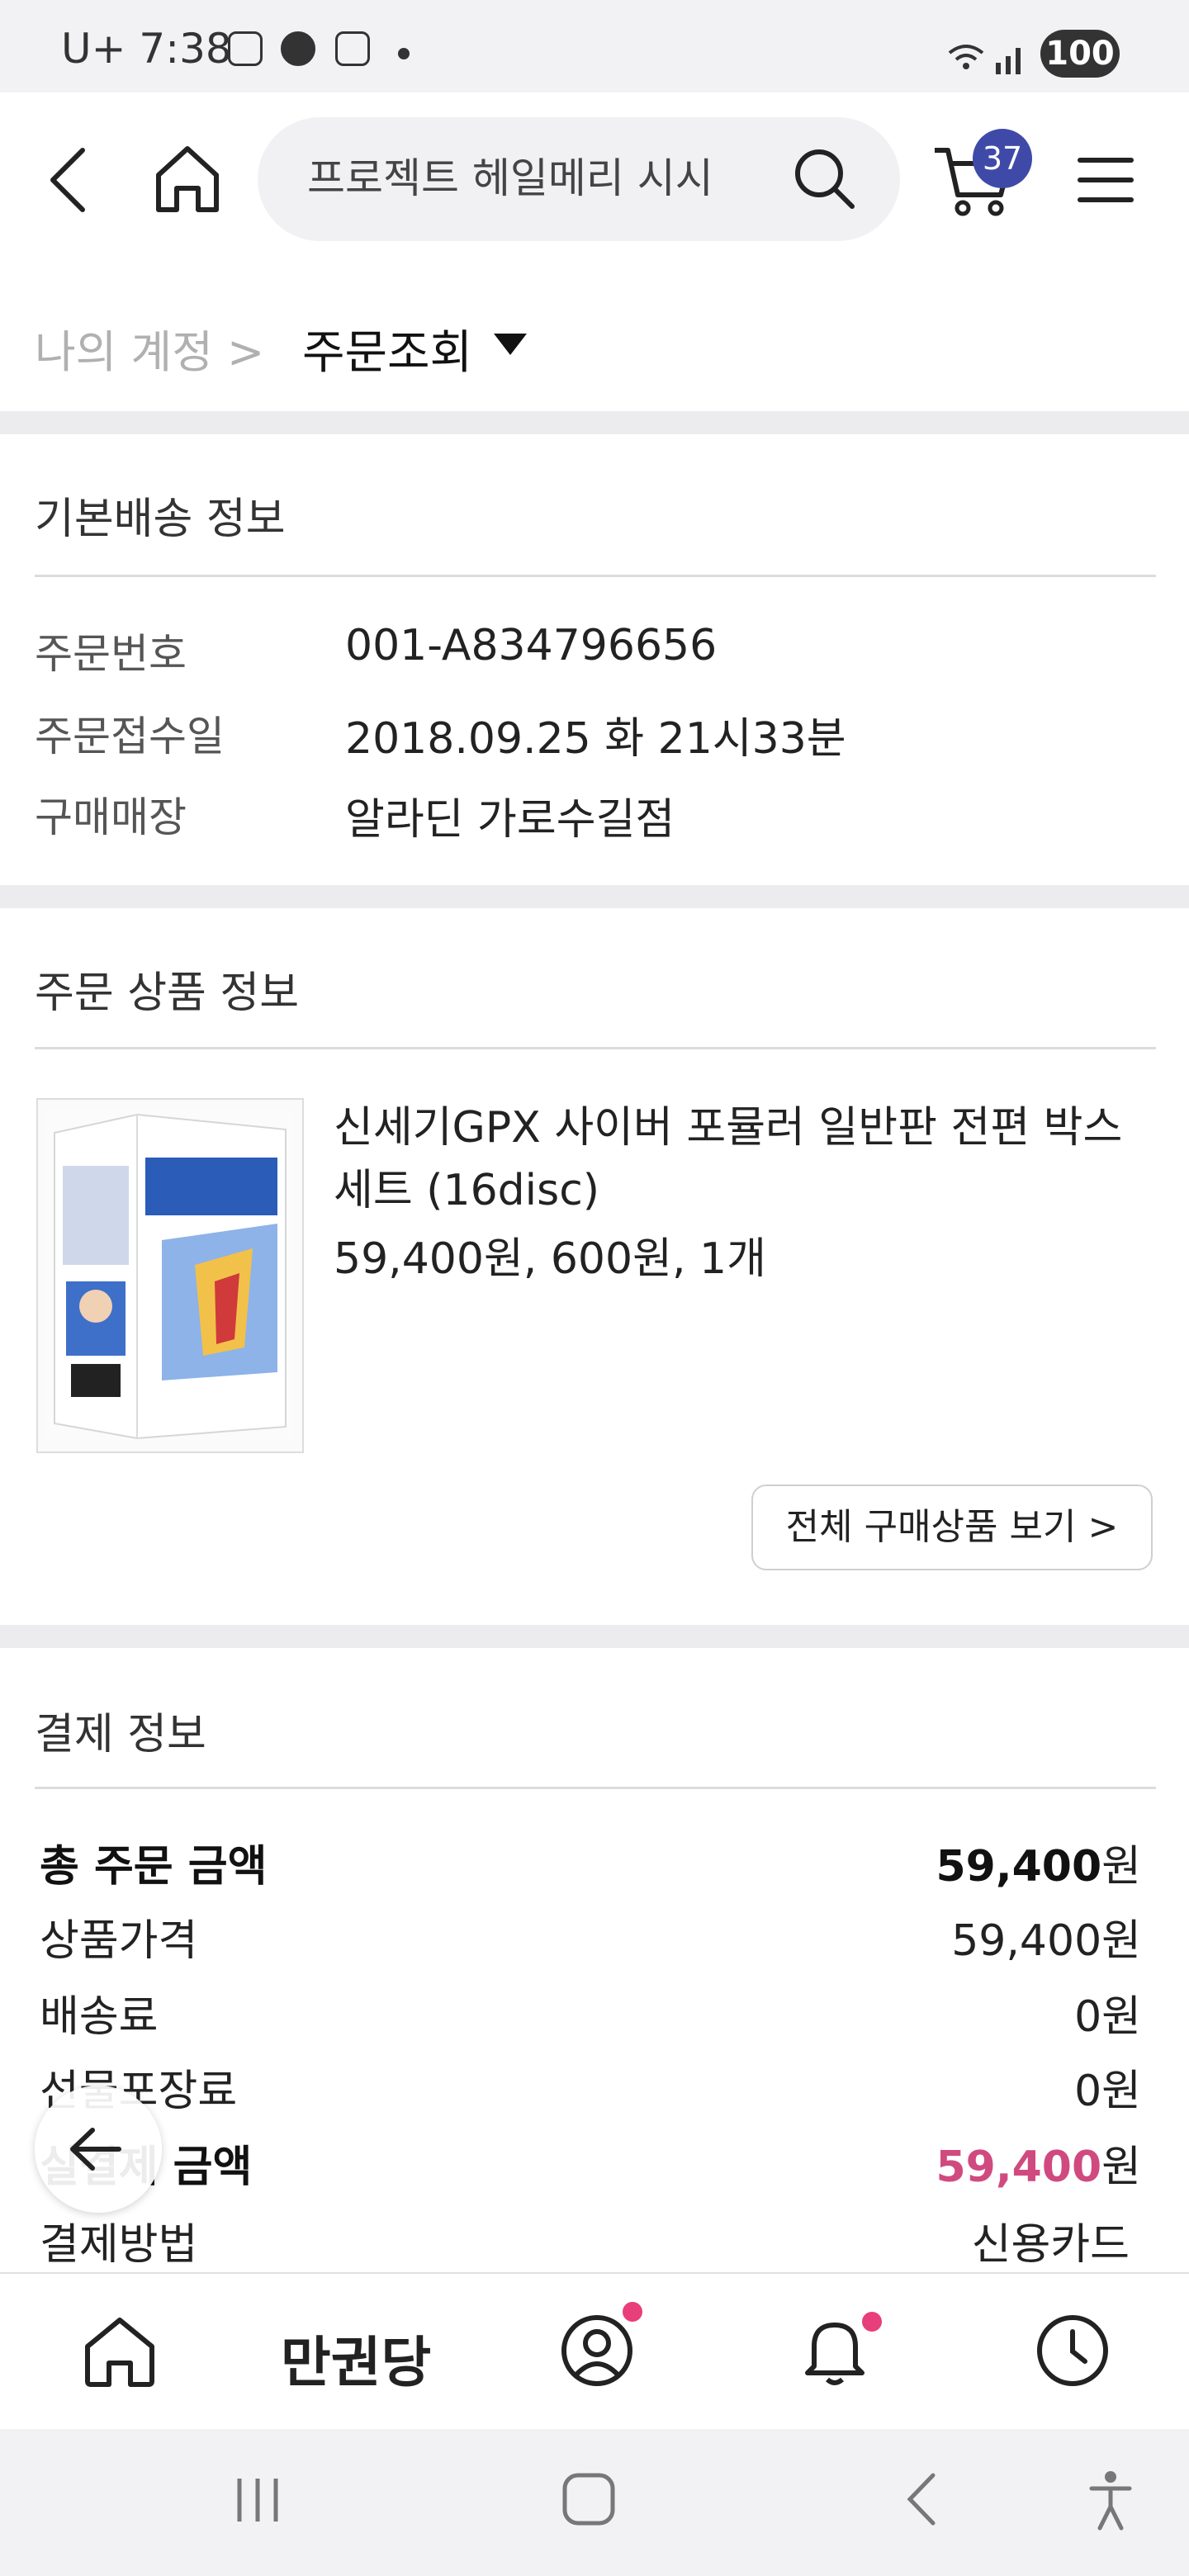 The width and height of the screenshot is (1189, 2576). Describe the element at coordinates (257, 2500) in the screenshot. I see `recent-apps-icon` at that location.